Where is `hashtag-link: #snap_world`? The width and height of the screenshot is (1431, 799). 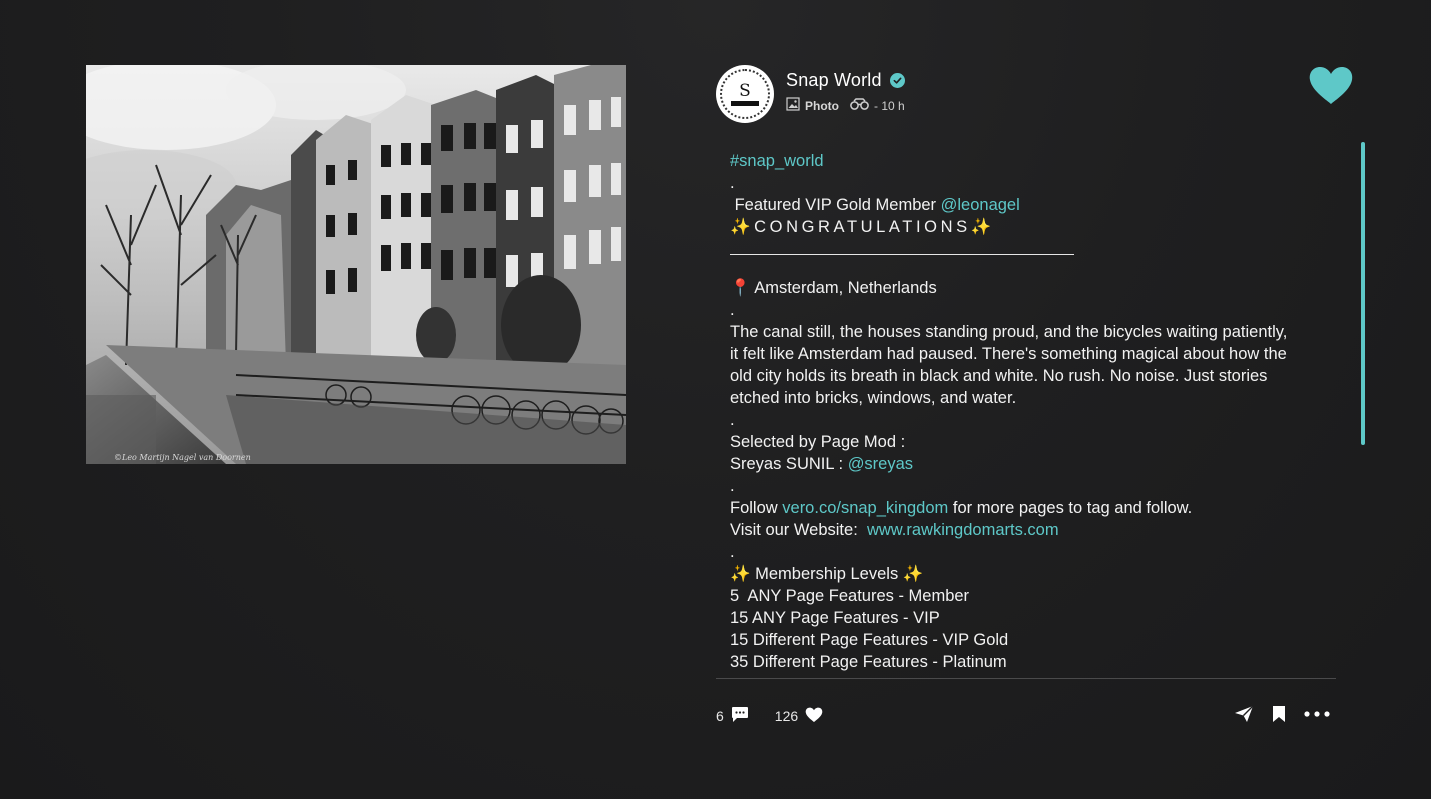 hashtag-link: #snap_world is located at coordinates (777, 161).